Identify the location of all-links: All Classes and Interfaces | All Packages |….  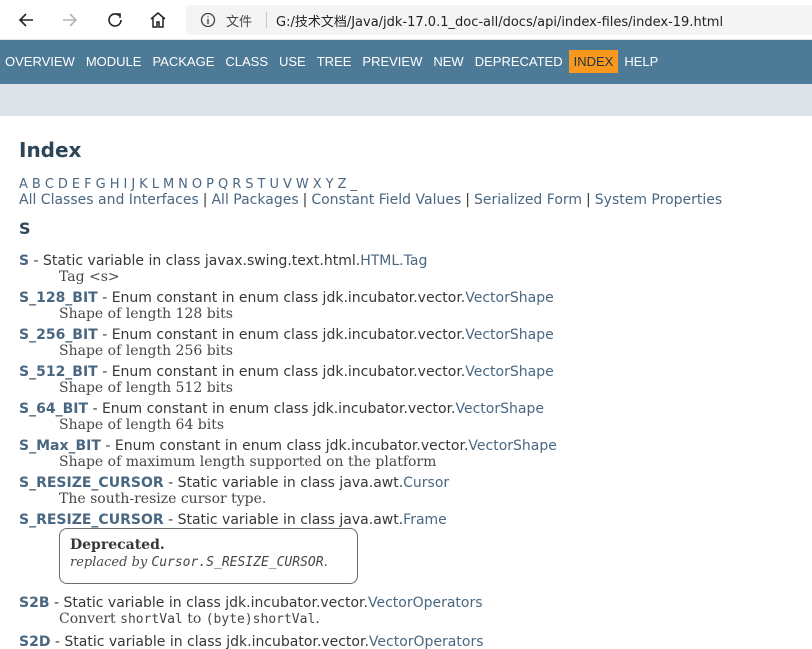
(370, 200).